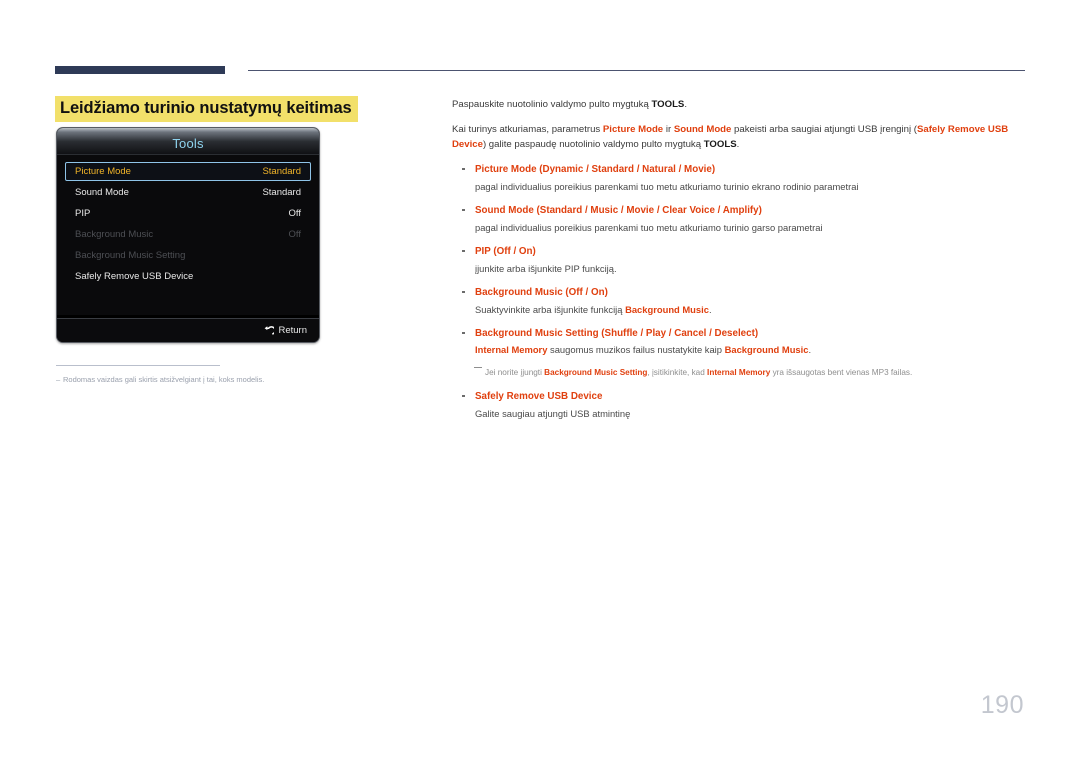 The width and height of the screenshot is (1080, 763). I want to click on intro2-sound-mode: Sound Mode, so click(702, 129).